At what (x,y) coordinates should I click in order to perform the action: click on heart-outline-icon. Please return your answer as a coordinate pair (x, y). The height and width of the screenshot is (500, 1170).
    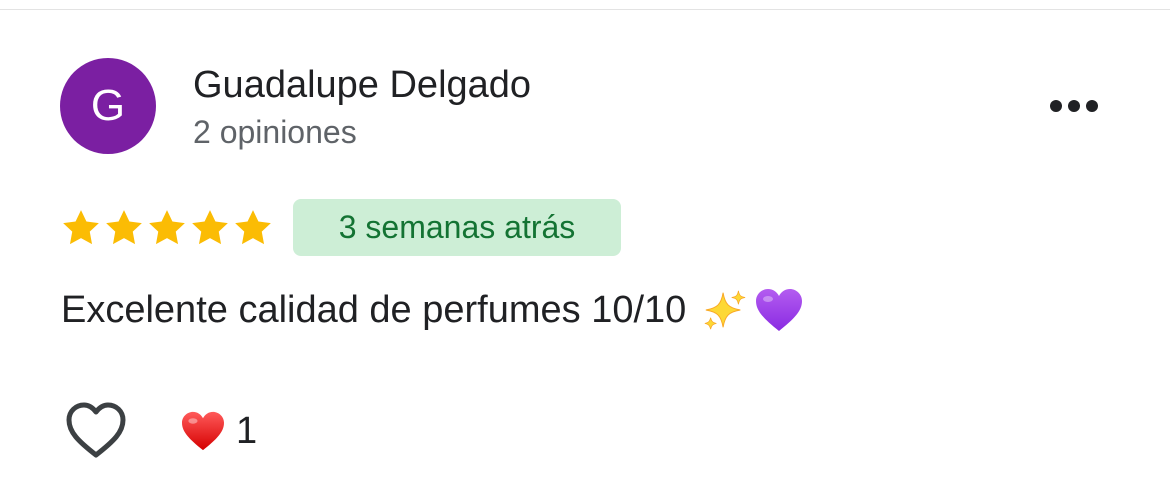
    Looking at the image, I should click on (96, 430).